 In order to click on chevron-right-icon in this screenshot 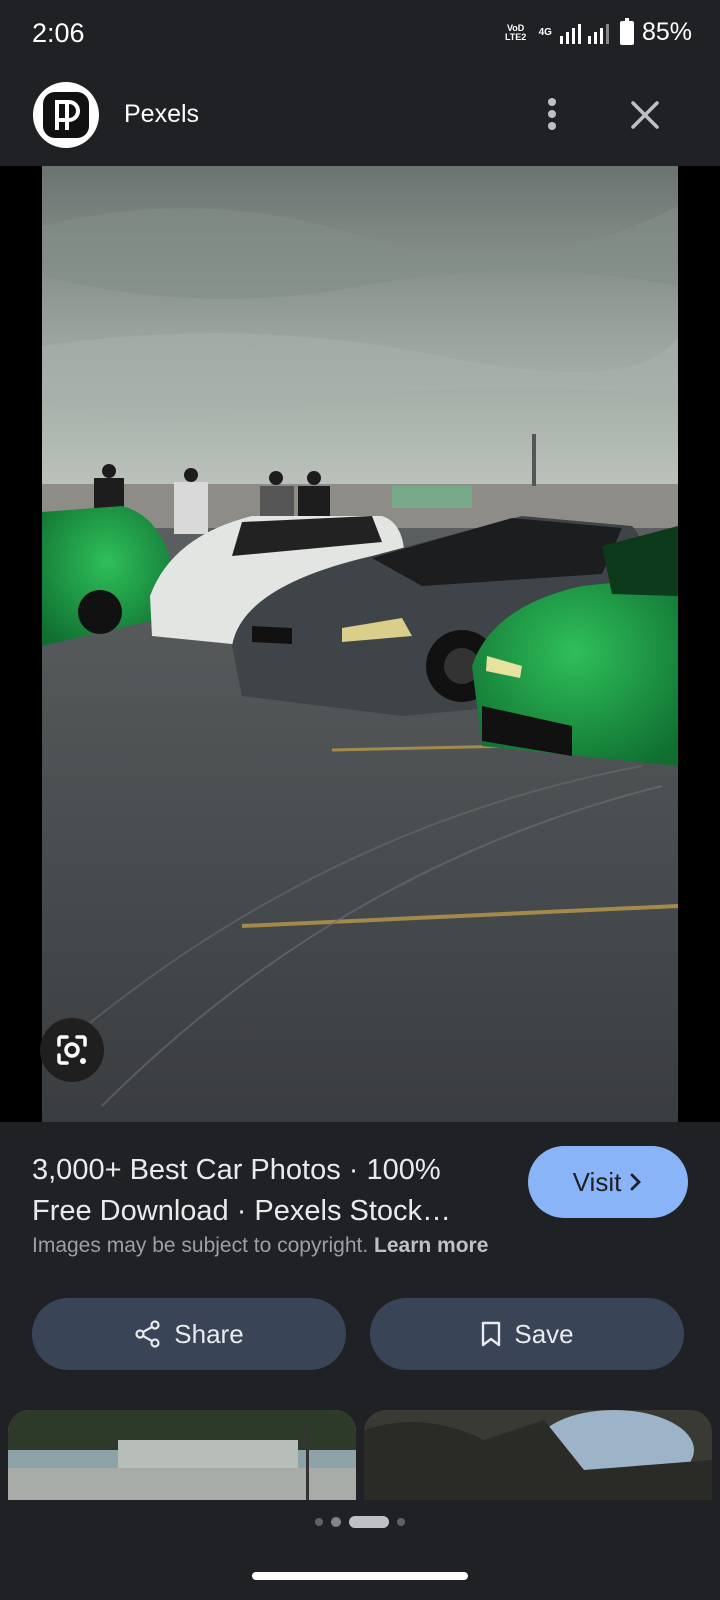, I will do `click(636, 1182)`.